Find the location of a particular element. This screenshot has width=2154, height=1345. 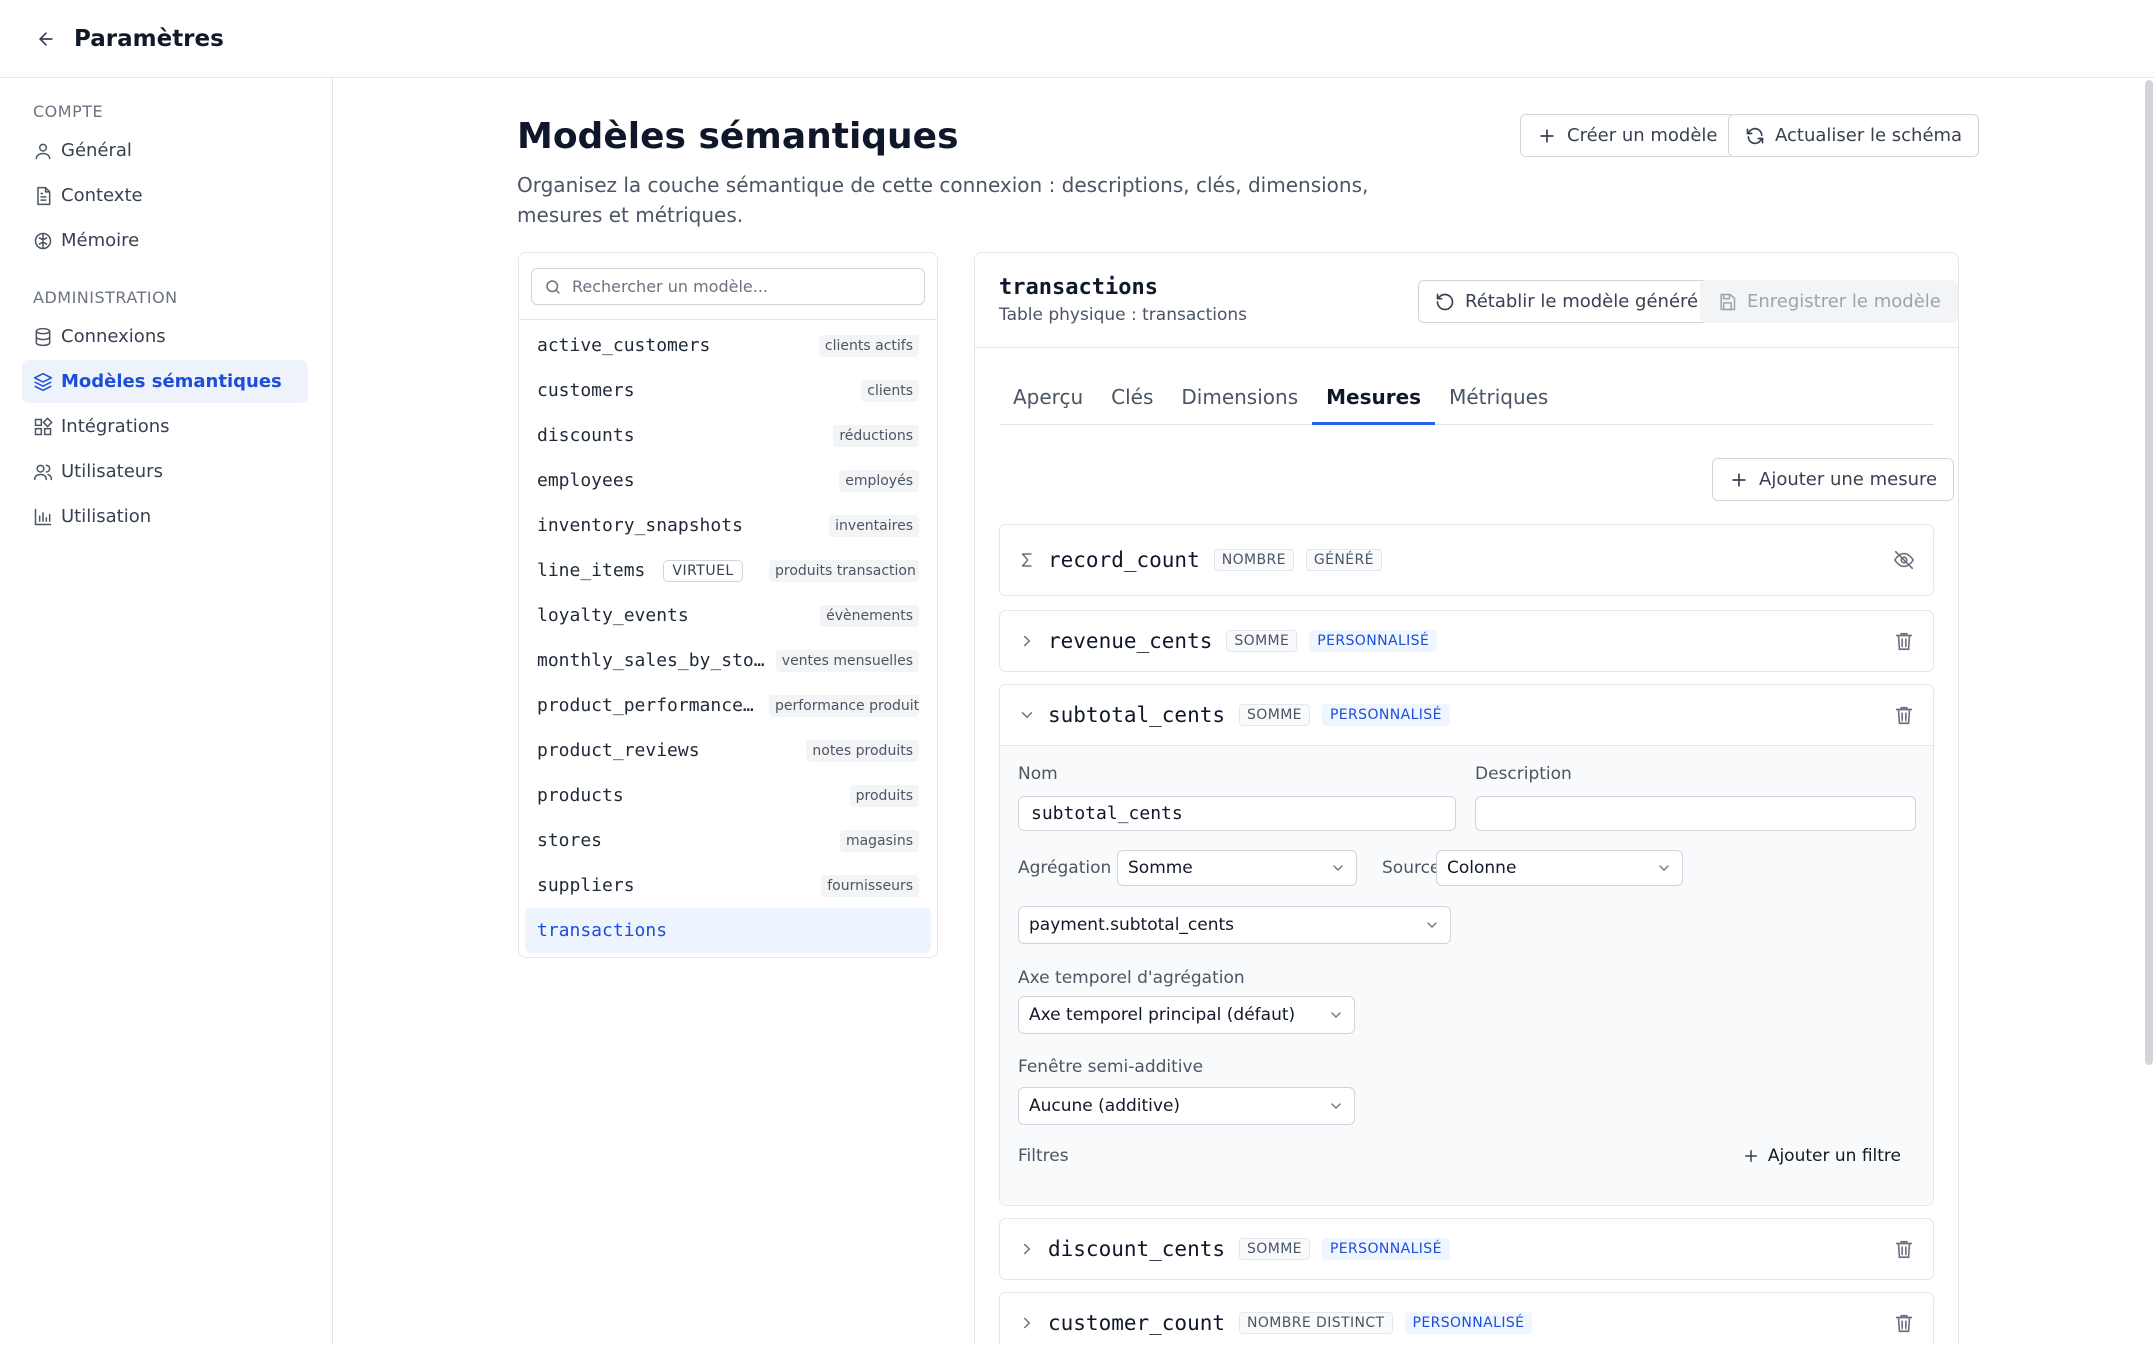

model-item-active-customers: active_customers clients actifs is located at coordinates (728, 345).